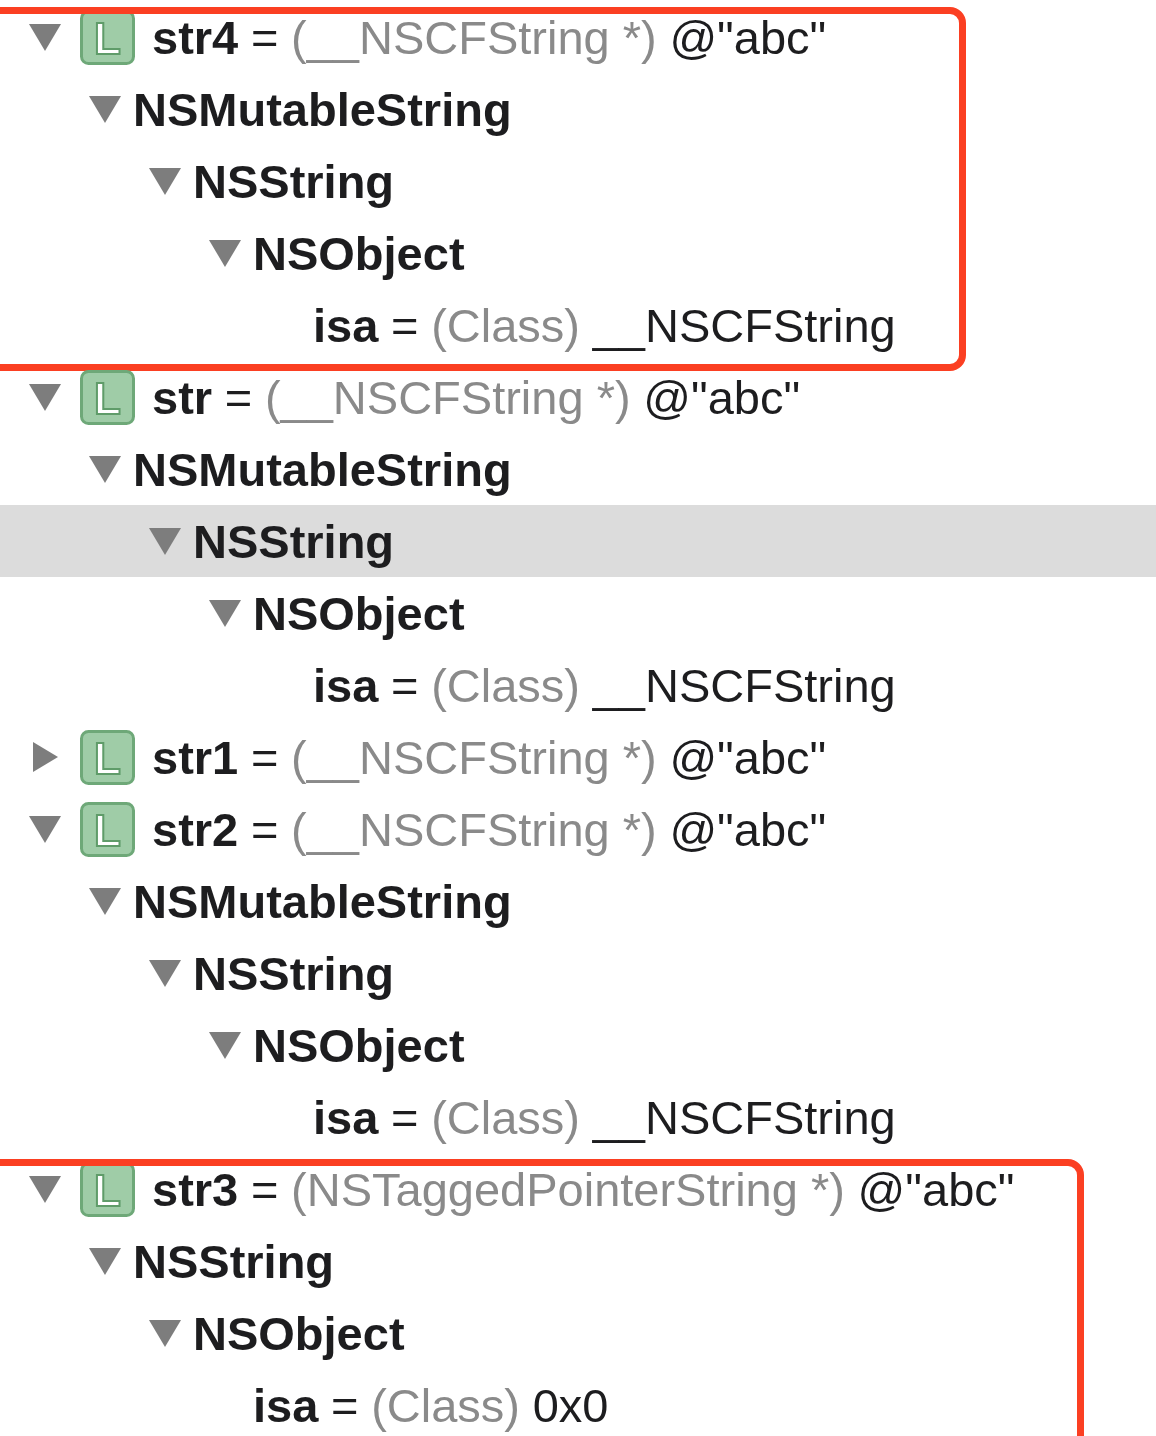 The image size is (1156, 1436). I want to click on variable-name: str, so click(182, 397).